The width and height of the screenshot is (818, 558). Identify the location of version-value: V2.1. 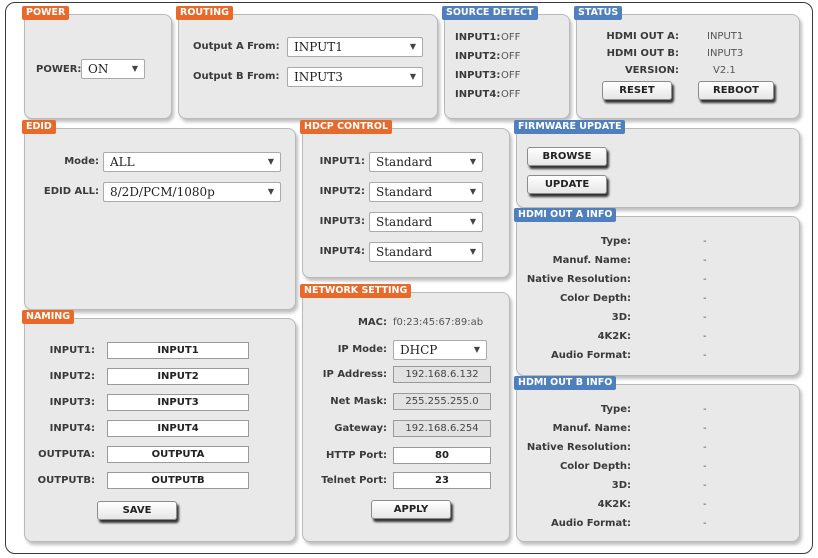
(724, 70).